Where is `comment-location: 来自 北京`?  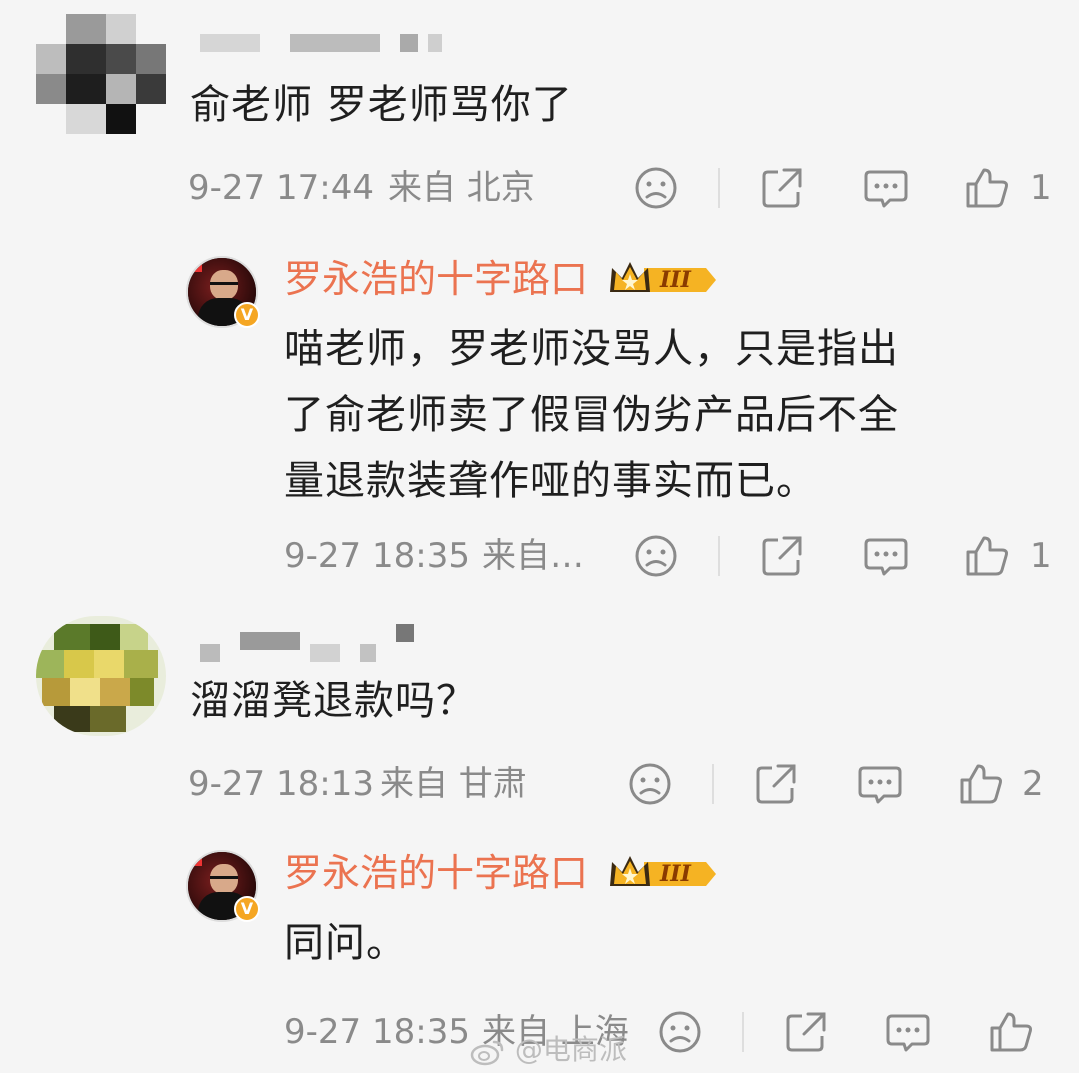 comment-location: 来自 北京 is located at coordinates (461, 188).